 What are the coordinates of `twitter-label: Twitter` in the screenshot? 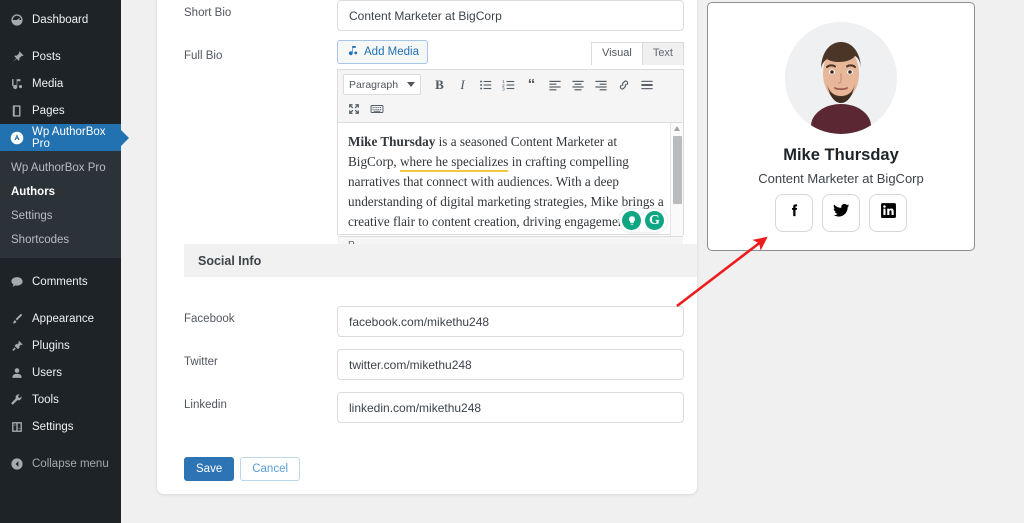 It's located at (201, 362).